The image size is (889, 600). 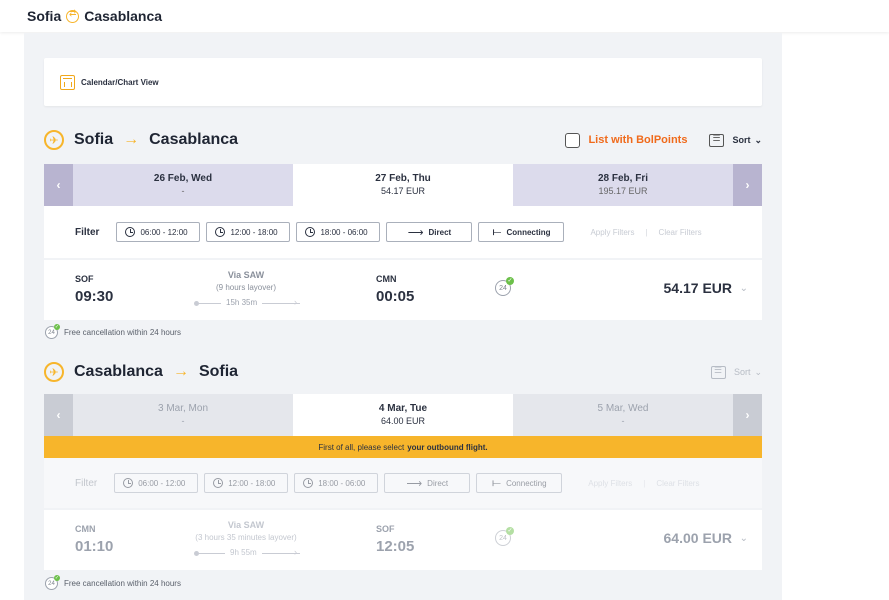 What do you see at coordinates (622, 178) in the screenshot?
I see `date-label: 28 Feb, Fri` at bounding box center [622, 178].